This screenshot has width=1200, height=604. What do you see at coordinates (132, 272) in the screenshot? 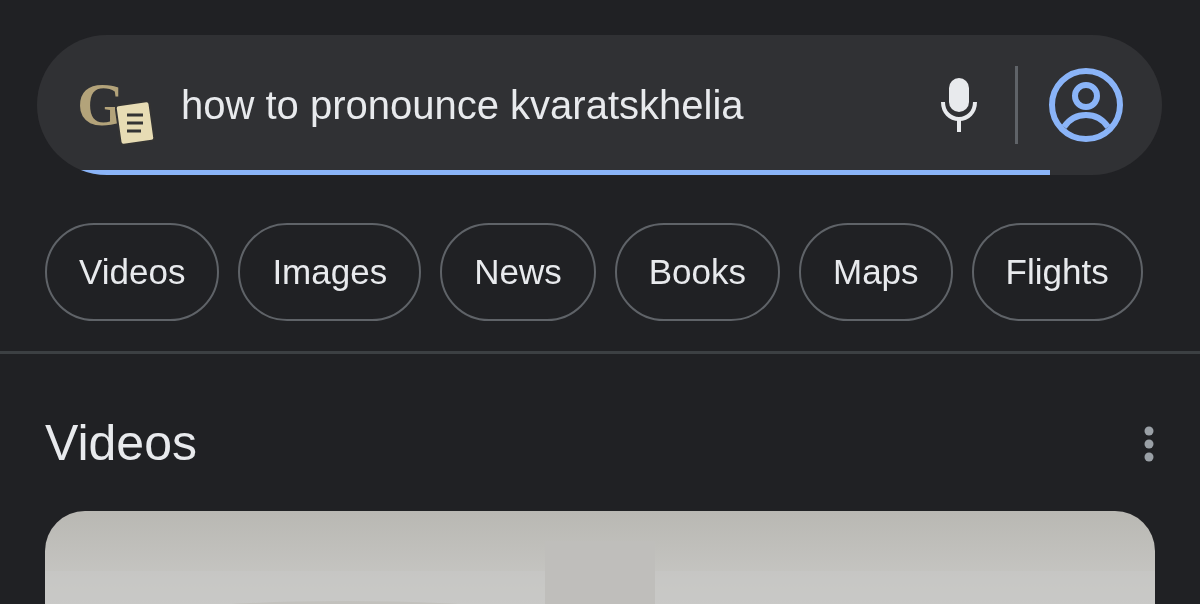
I see `filter-chip: Videos` at bounding box center [132, 272].